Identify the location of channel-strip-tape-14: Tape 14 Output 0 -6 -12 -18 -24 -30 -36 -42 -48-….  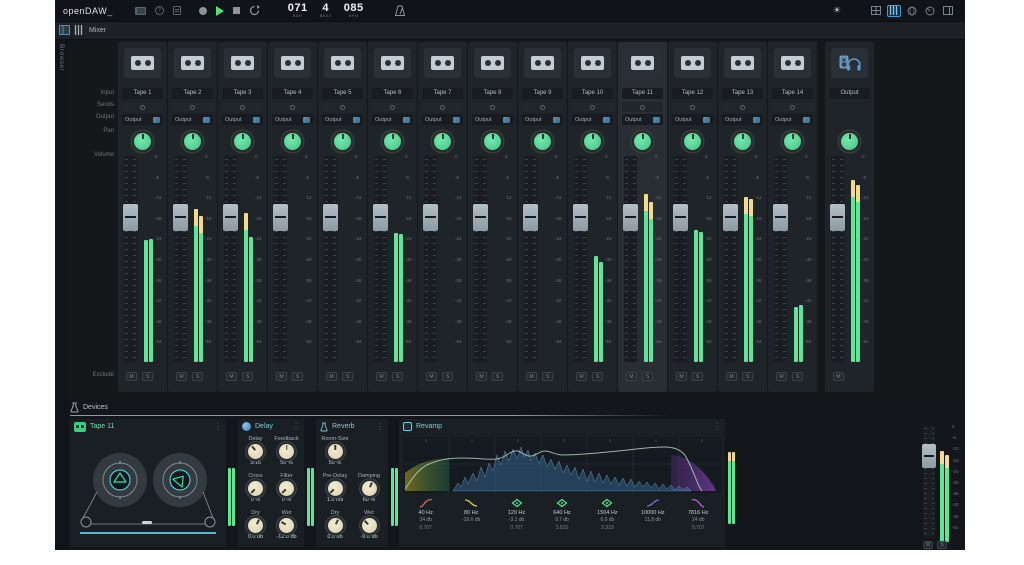
(792, 217).